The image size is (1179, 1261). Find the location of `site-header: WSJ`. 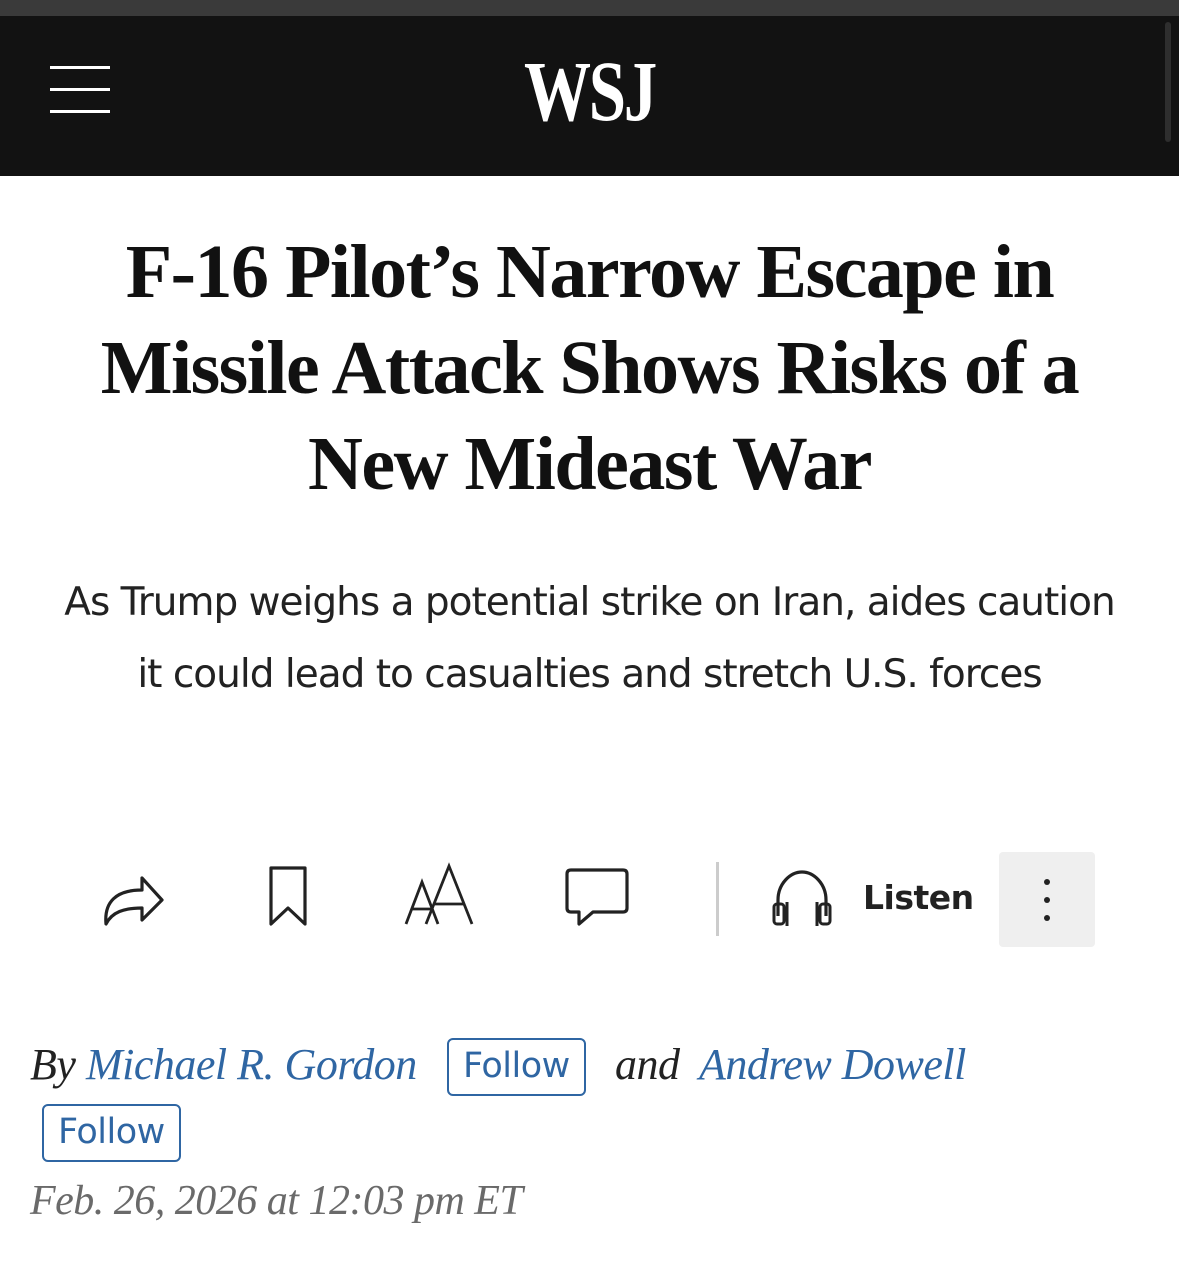

site-header: WSJ is located at coordinates (589, 96).